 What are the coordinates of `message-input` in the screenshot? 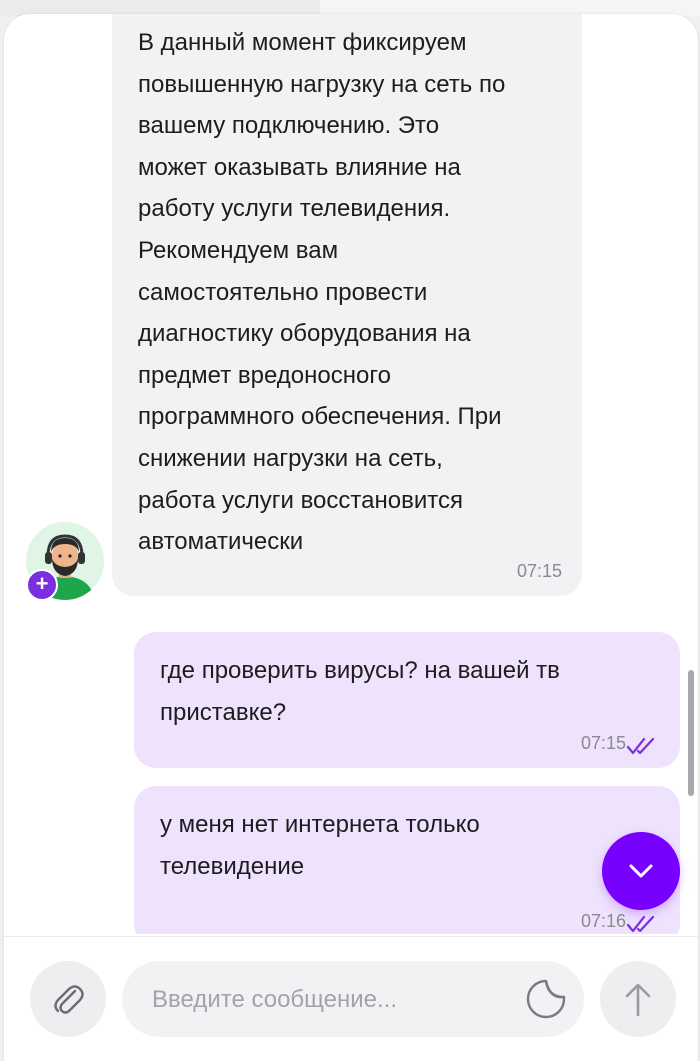 It's located at (332, 1000).